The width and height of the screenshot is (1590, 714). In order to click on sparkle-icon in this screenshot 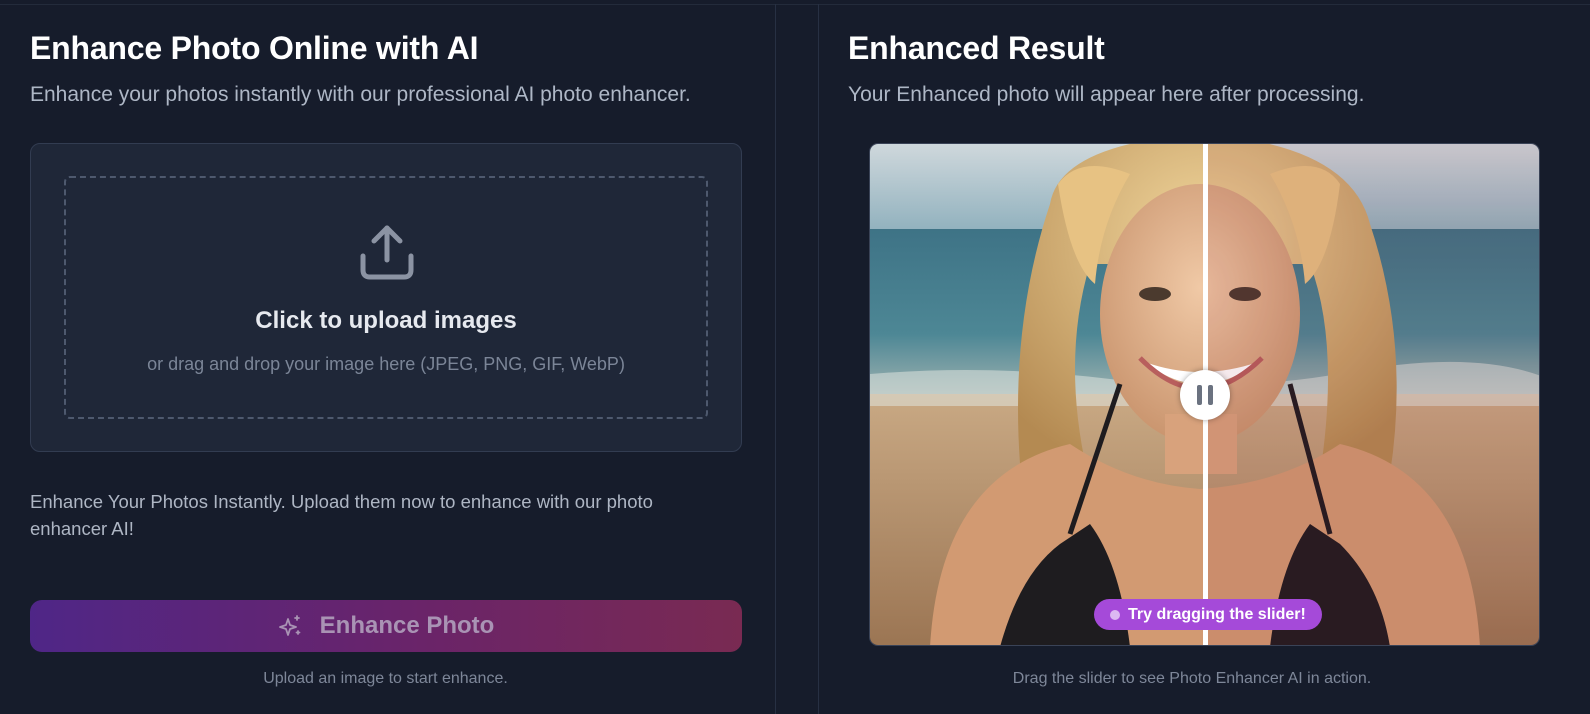, I will do `click(289, 625)`.